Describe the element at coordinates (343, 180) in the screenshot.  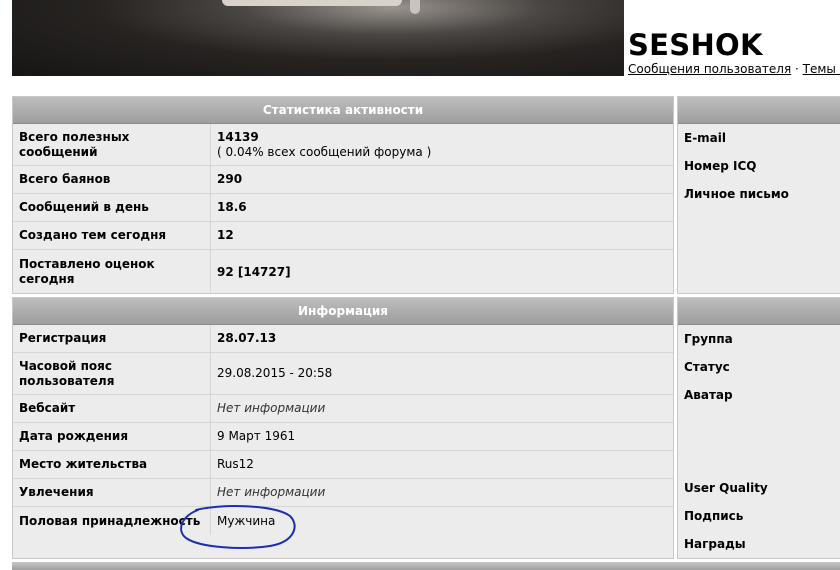
I see `stats-row-bayans: Всего баянов 290` at that location.